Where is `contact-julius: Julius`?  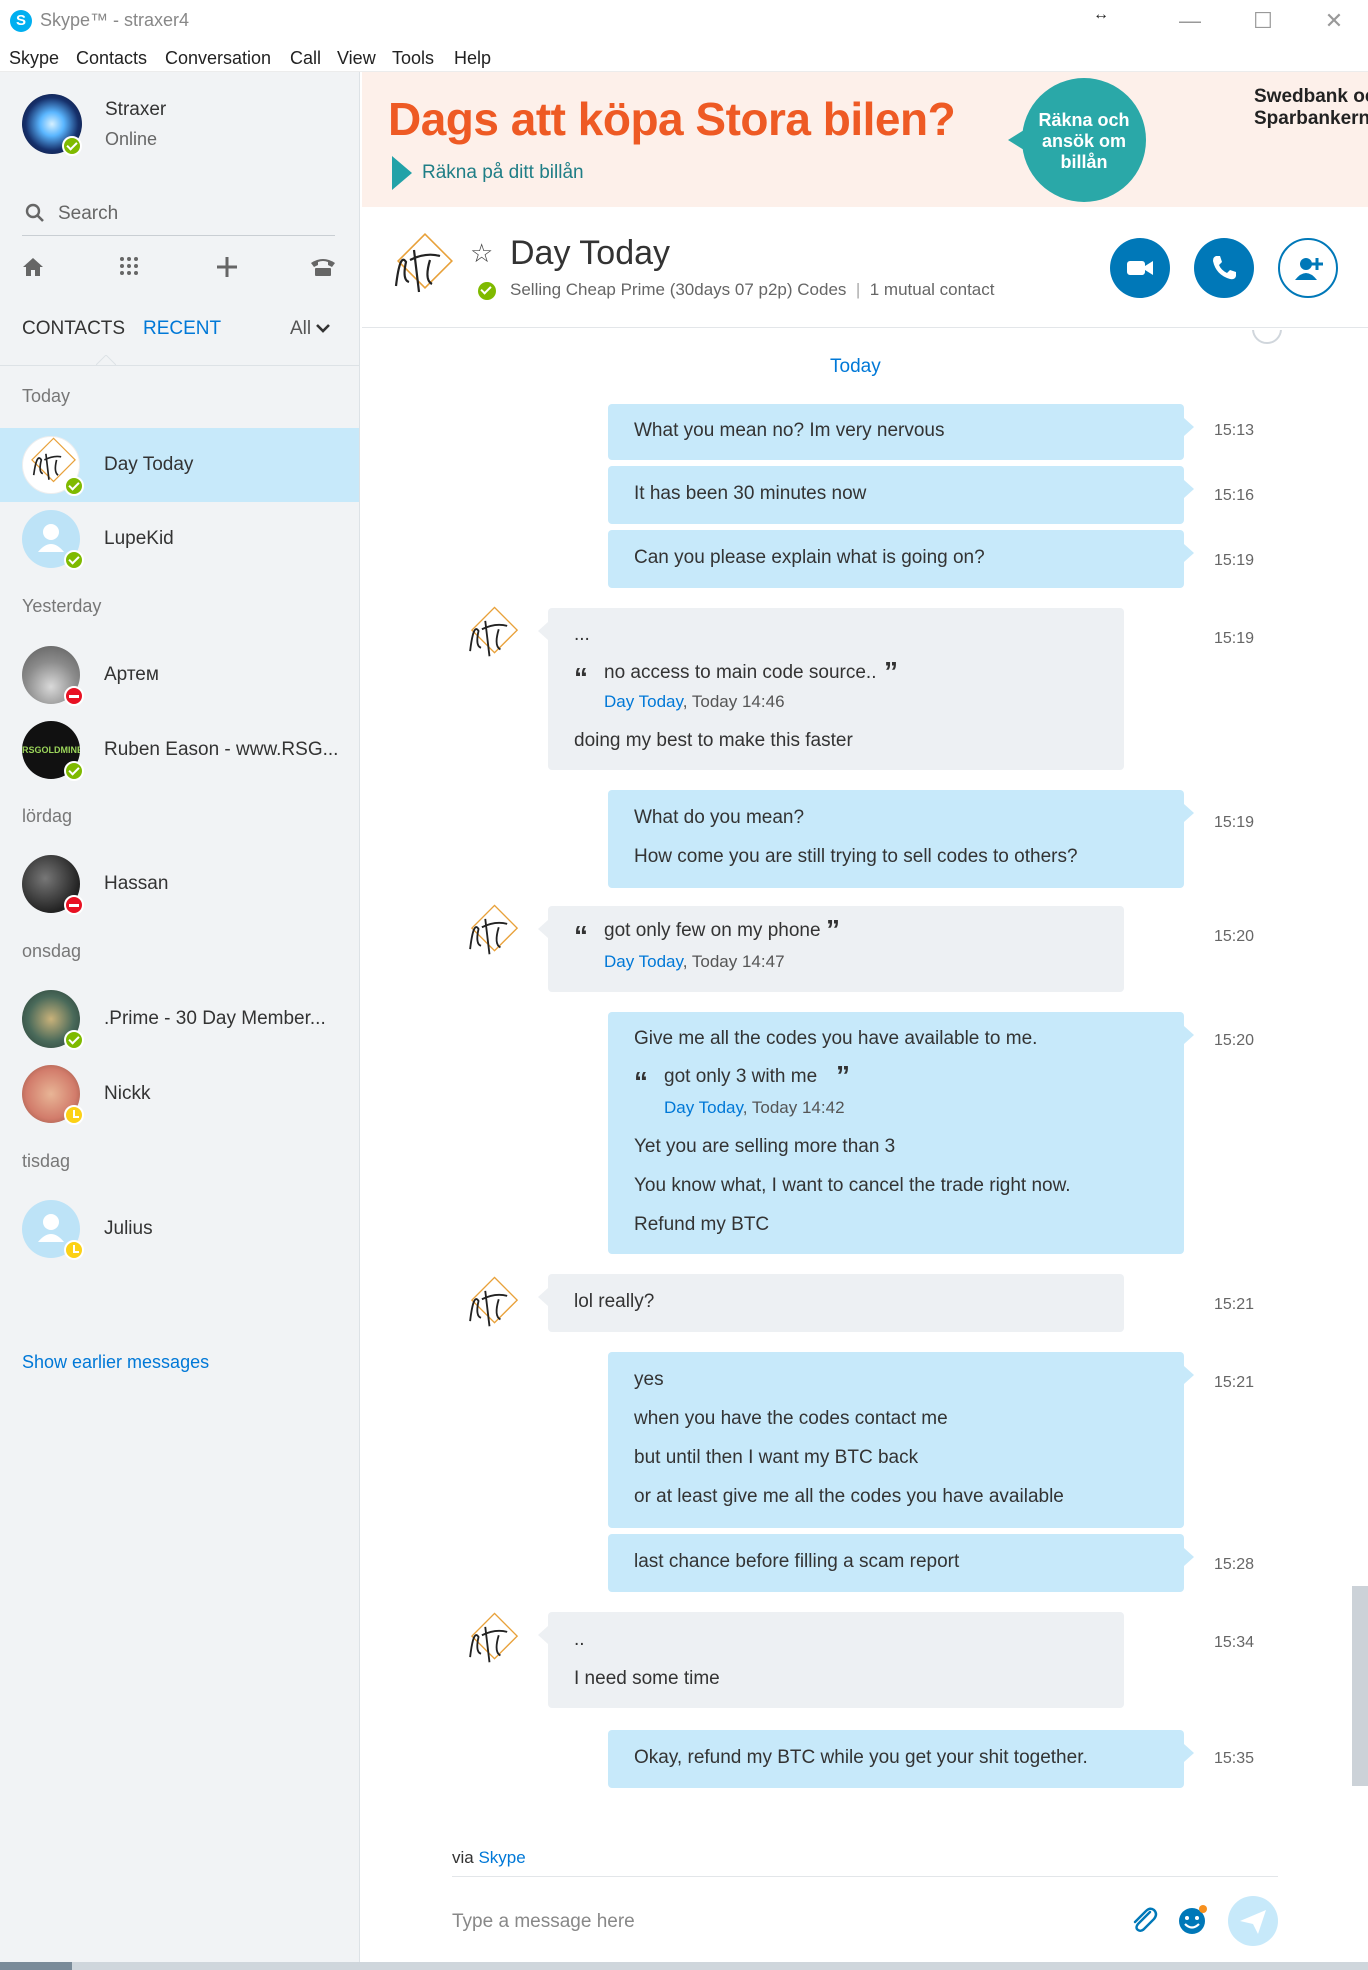
contact-julius: Julius is located at coordinates (179, 1229).